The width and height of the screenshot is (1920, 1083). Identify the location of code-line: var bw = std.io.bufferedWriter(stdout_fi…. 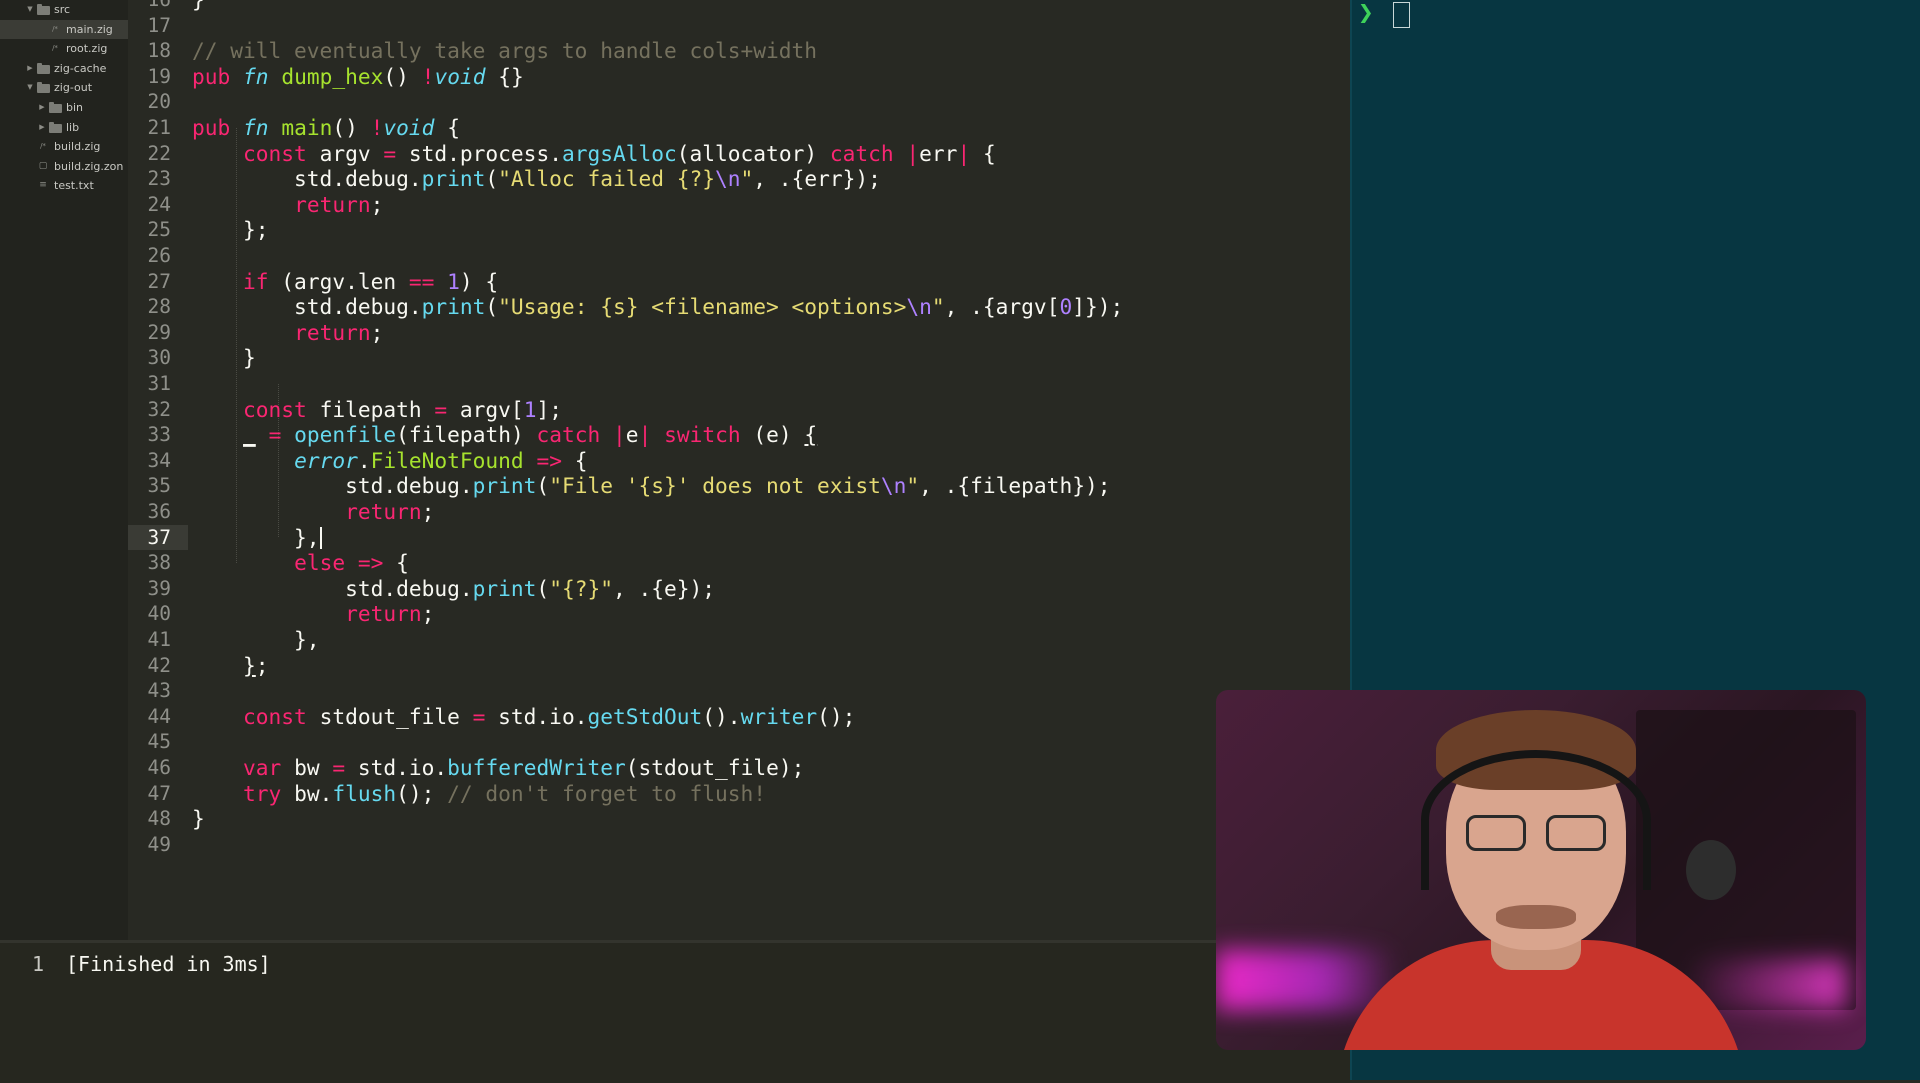
(498, 768).